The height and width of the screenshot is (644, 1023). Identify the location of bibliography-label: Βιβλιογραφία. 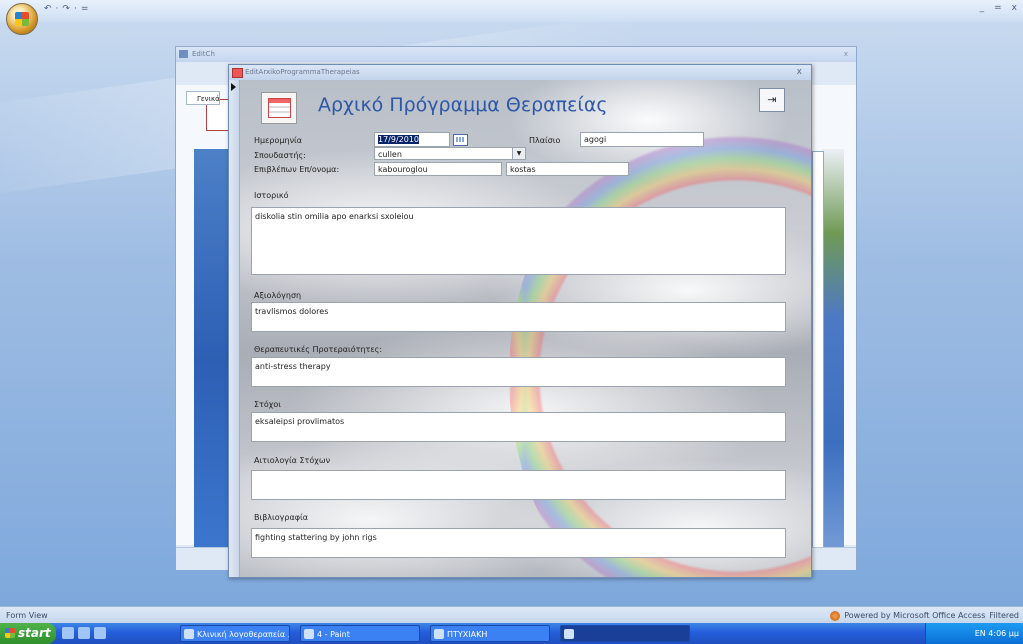
(281, 517).